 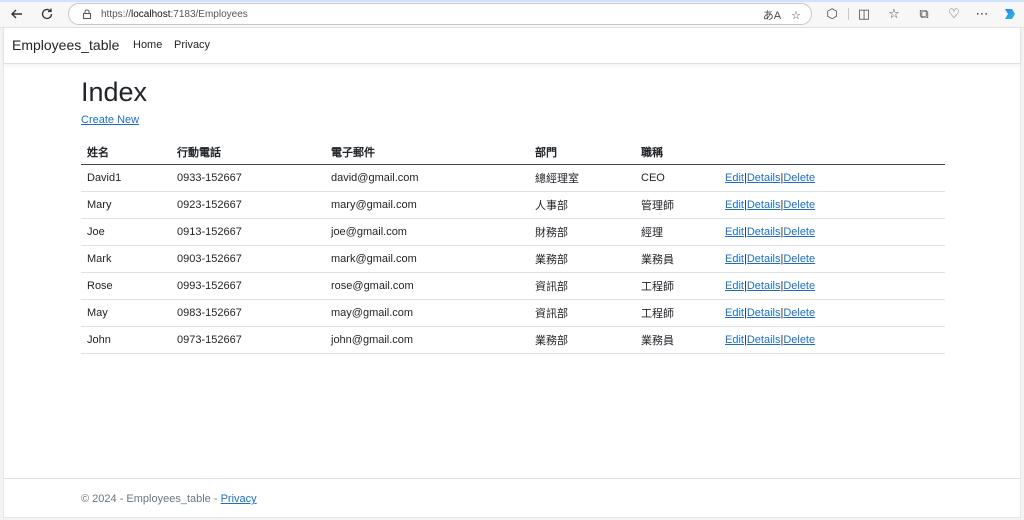 I want to click on header-email: 電子郵件, so click(x=427, y=152).